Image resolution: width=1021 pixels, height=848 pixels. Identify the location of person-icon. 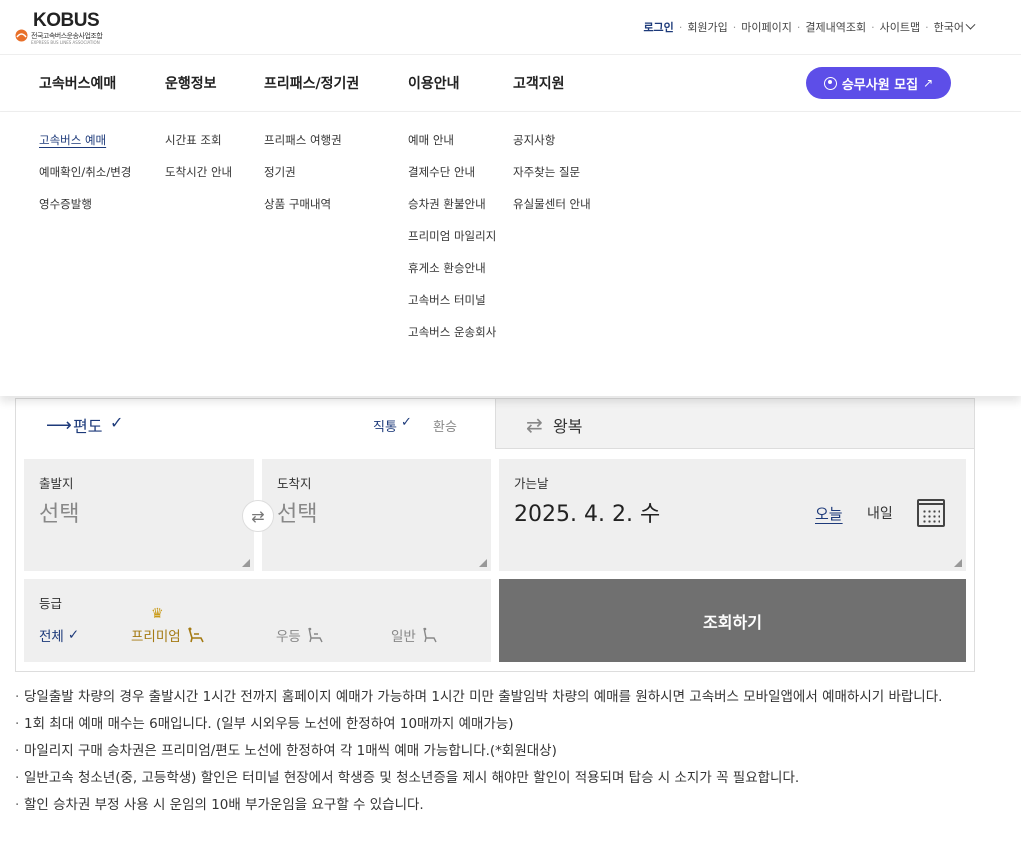
(830, 83).